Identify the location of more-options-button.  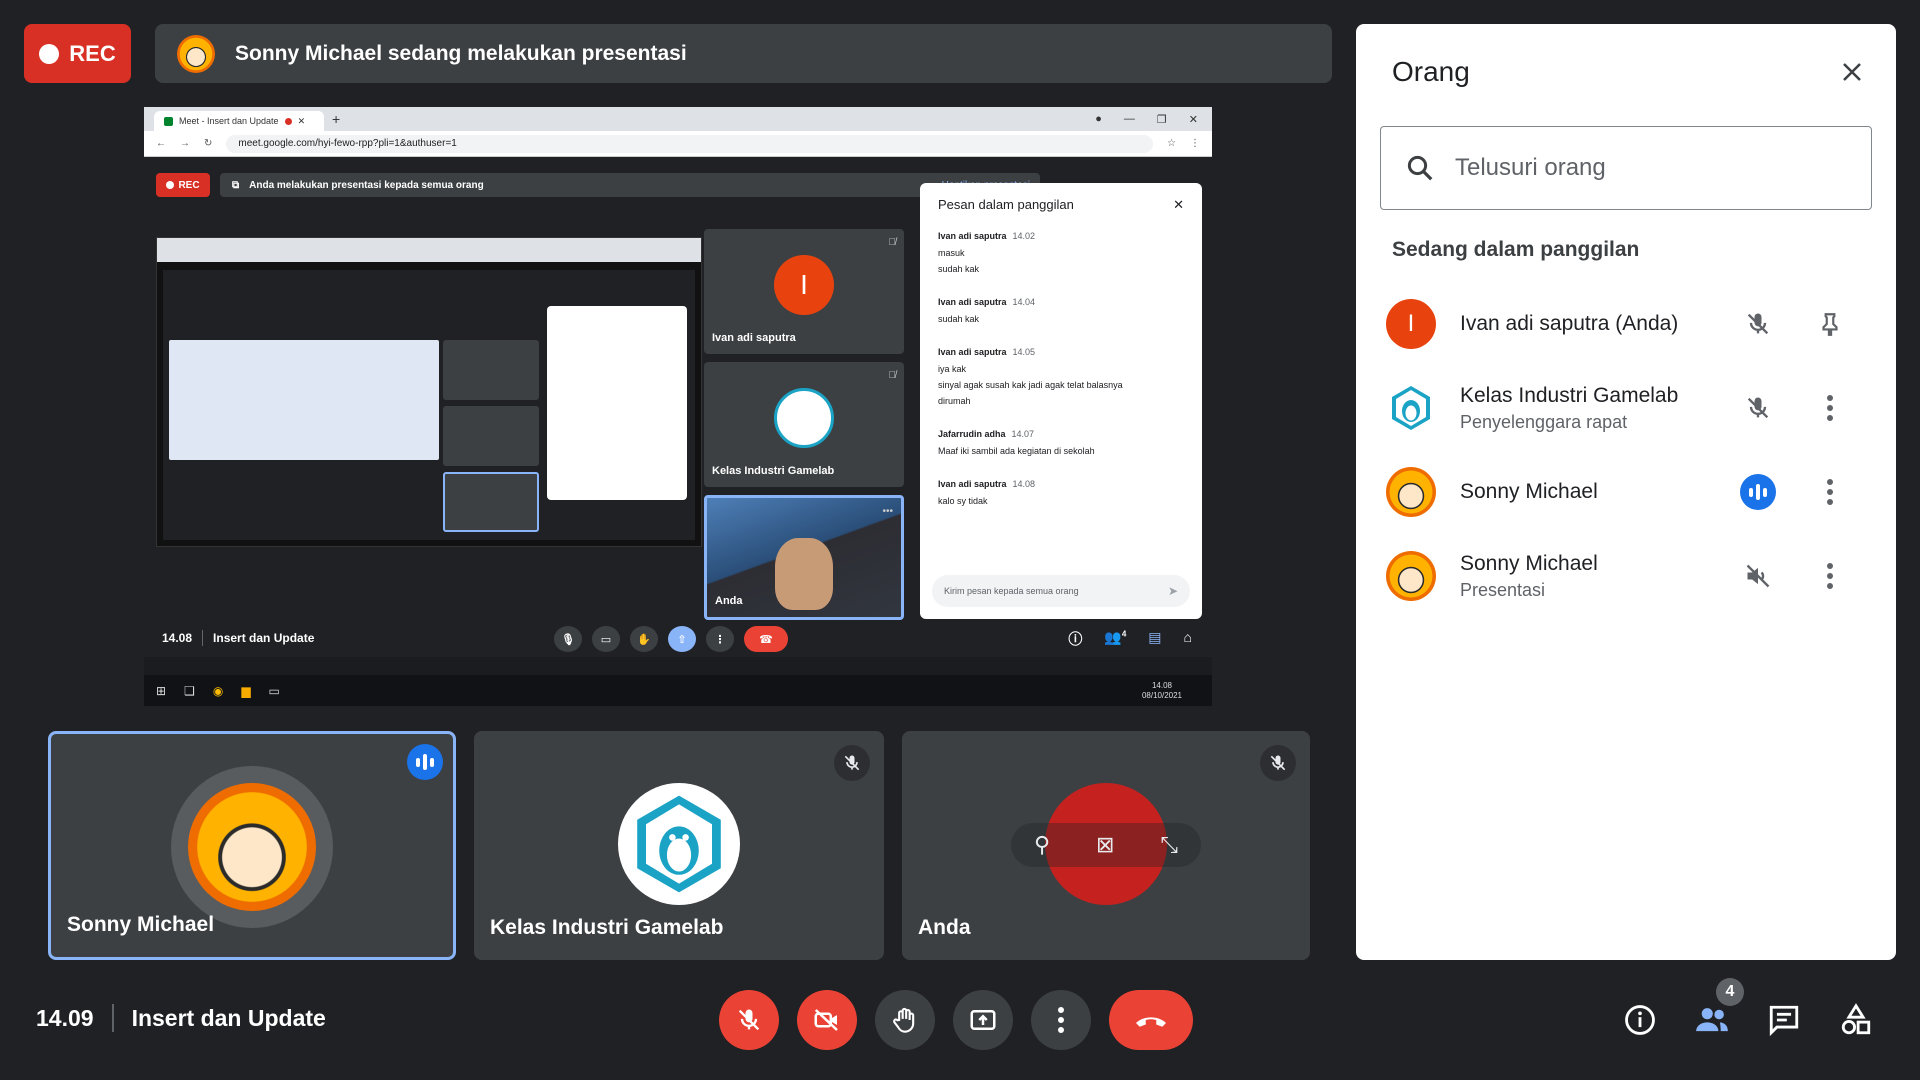
(1061, 1020).